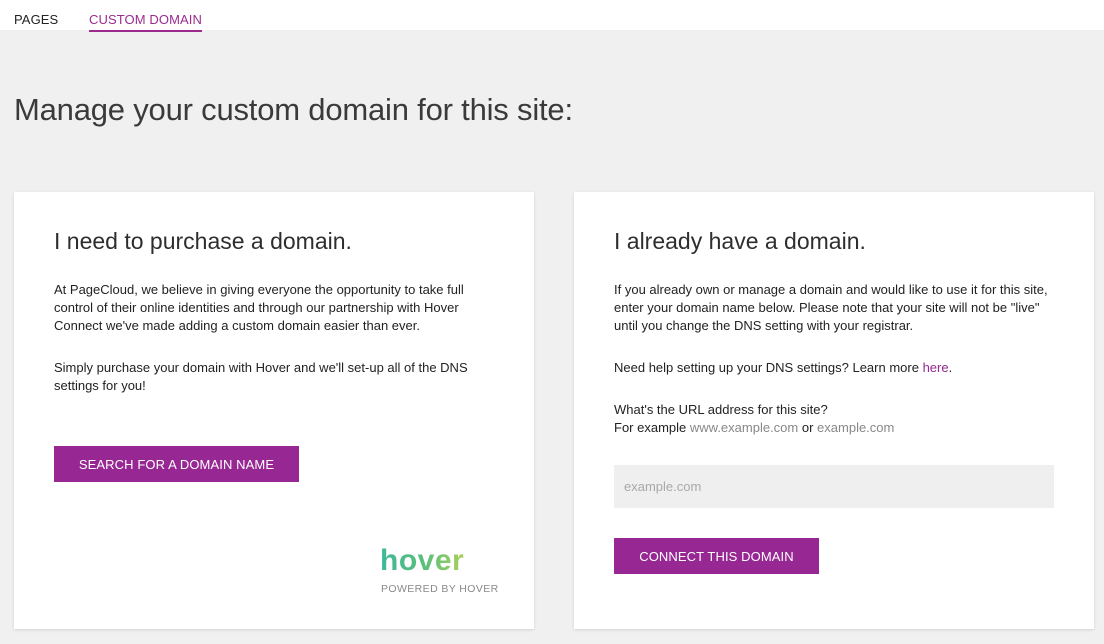 Image resolution: width=1104 pixels, height=644 pixels. Describe the element at coordinates (740, 241) in the screenshot. I see `existing-card-heading: I already have a domain.` at that location.